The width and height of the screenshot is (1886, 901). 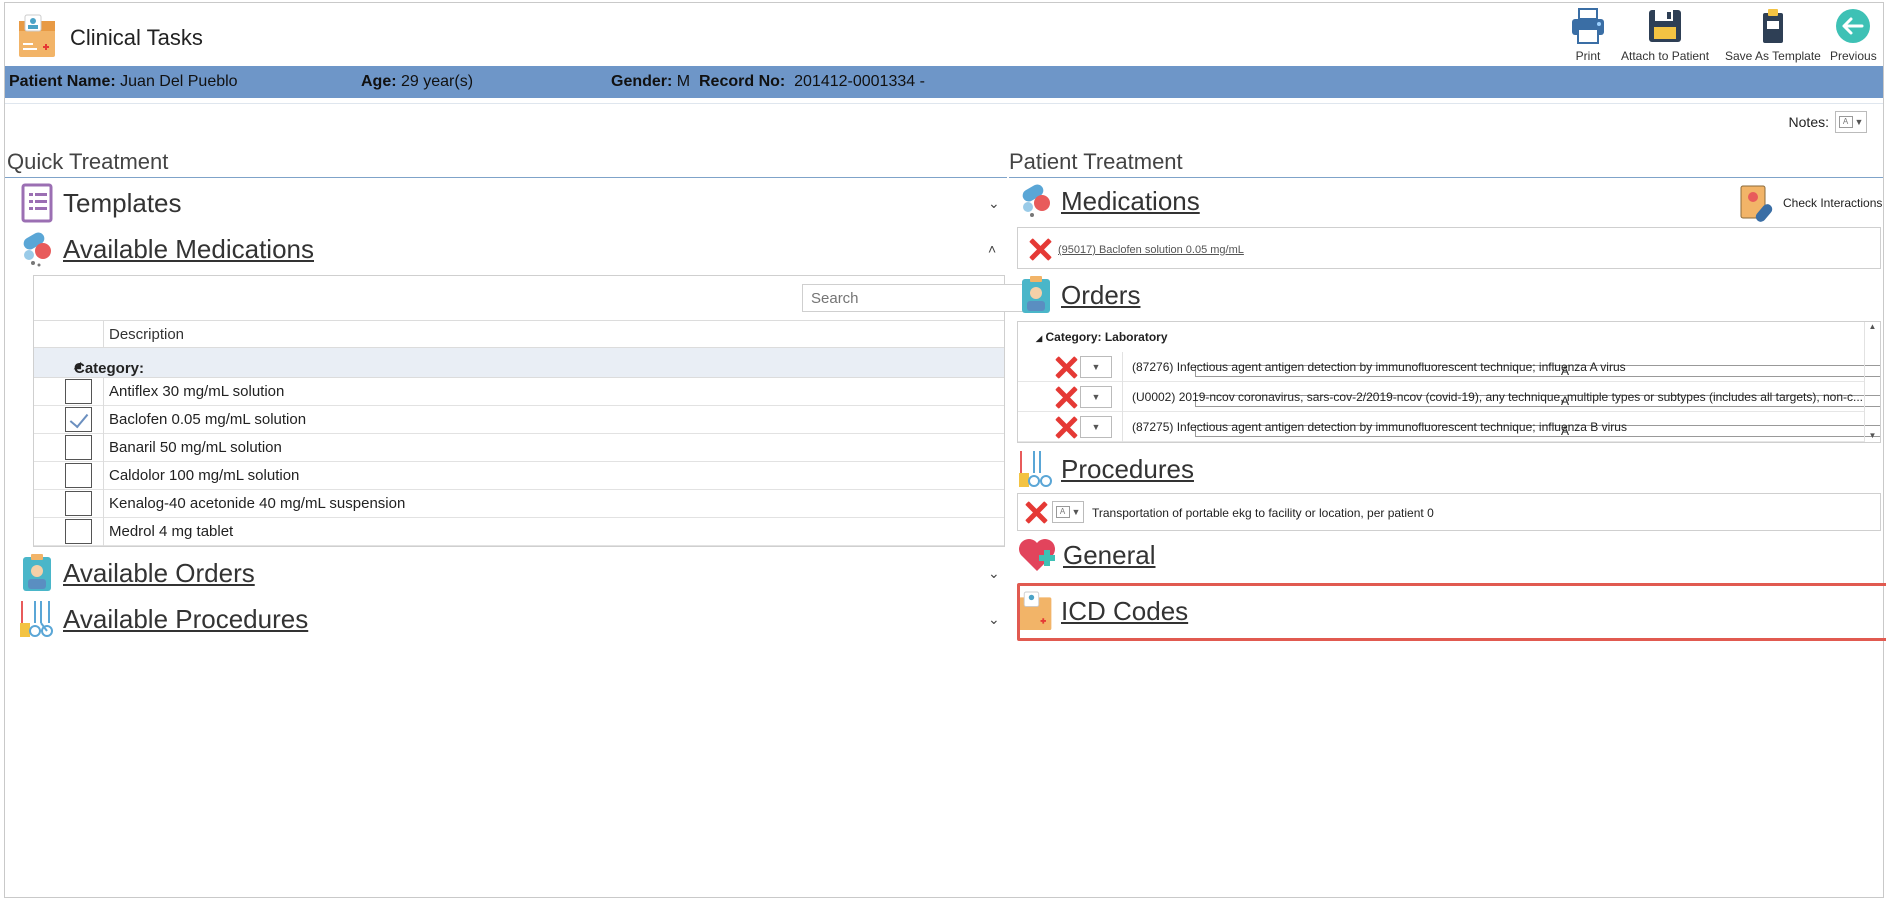 I want to click on category-group-row: ◢ Category:, so click(x=519, y=363).